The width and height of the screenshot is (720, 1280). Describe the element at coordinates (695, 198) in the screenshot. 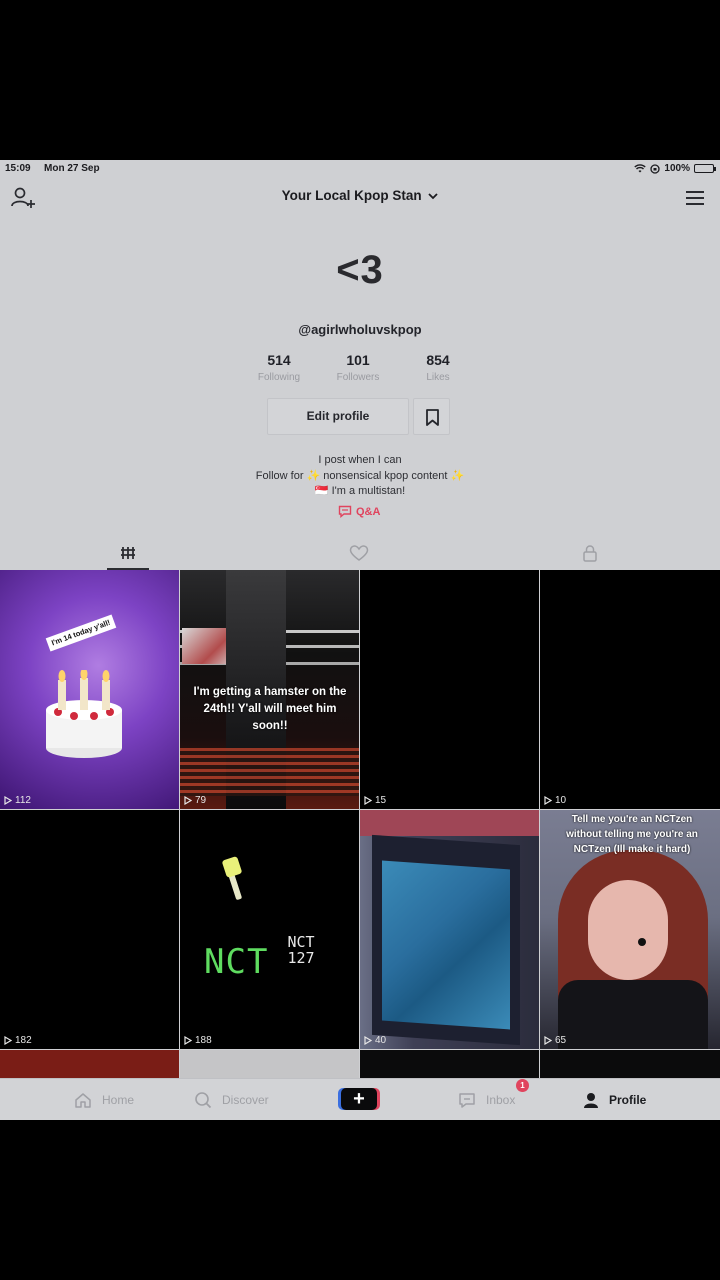

I see `hamburger-menu-icon` at that location.